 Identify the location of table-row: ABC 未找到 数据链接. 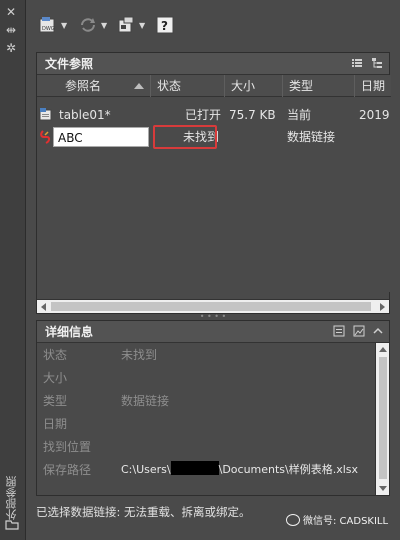
(214, 137).